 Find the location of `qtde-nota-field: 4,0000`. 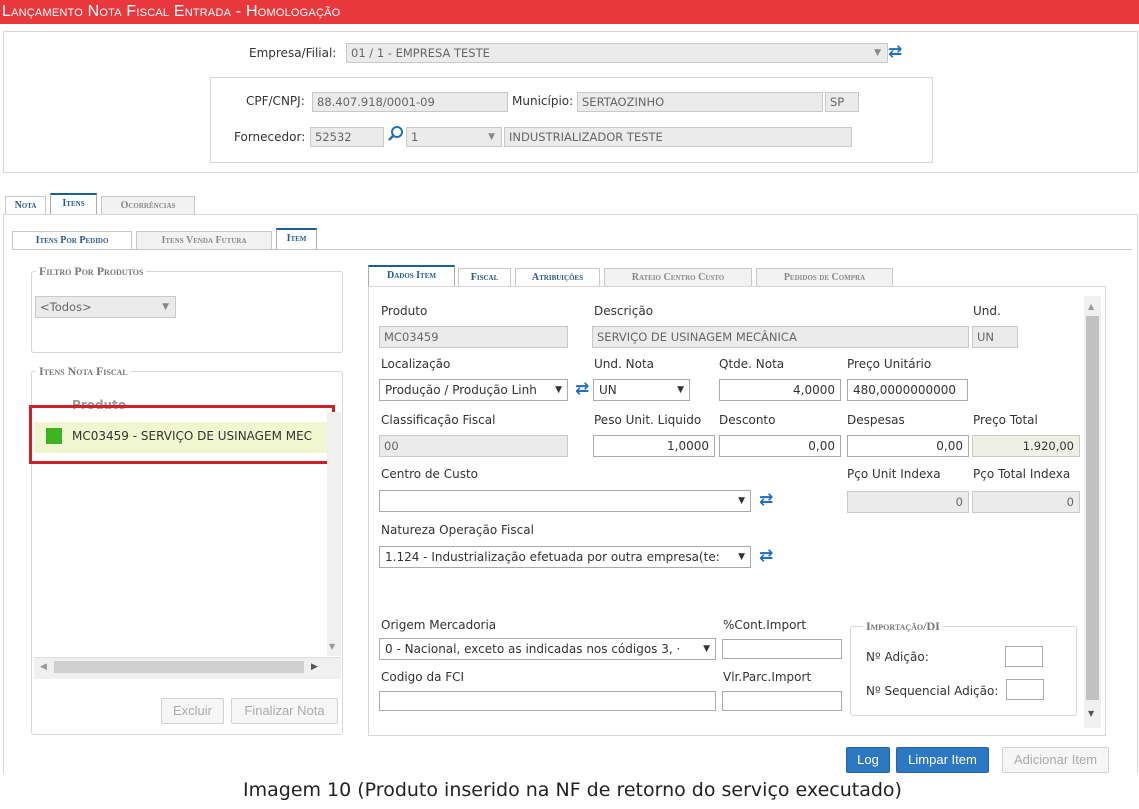

qtde-nota-field: 4,0000 is located at coordinates (780, 390).